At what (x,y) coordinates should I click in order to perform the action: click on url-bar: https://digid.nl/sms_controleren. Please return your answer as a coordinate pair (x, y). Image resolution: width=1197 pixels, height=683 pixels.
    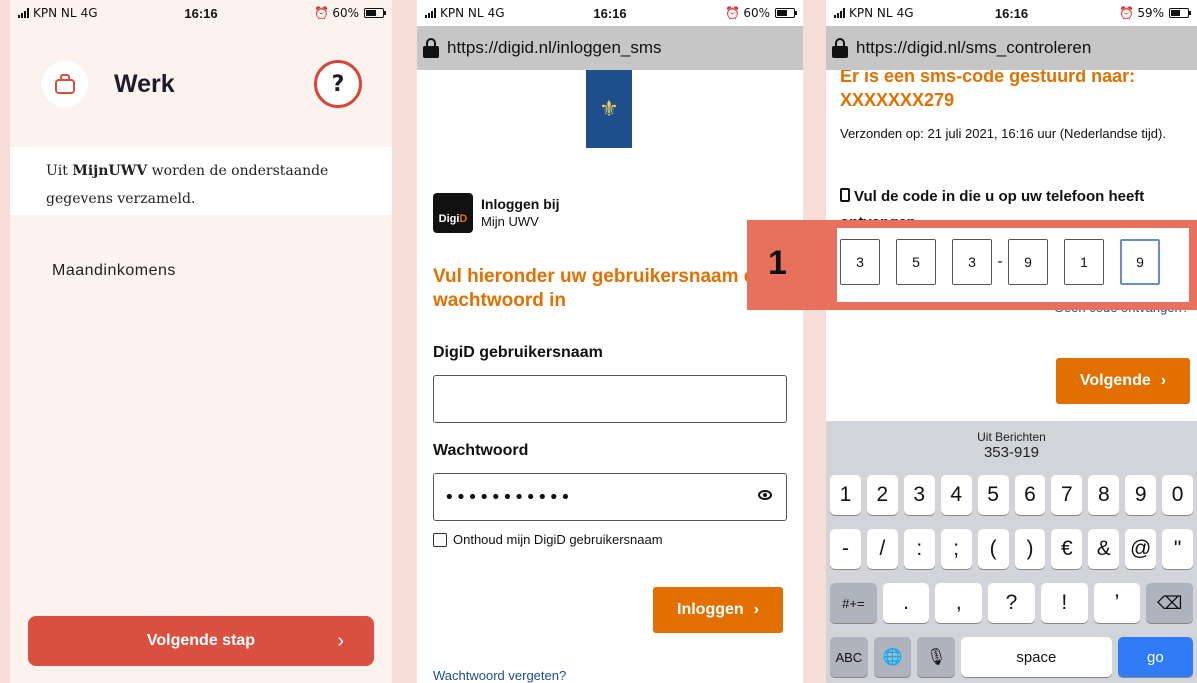
    Looking at the image, I should click on (1011, 48).